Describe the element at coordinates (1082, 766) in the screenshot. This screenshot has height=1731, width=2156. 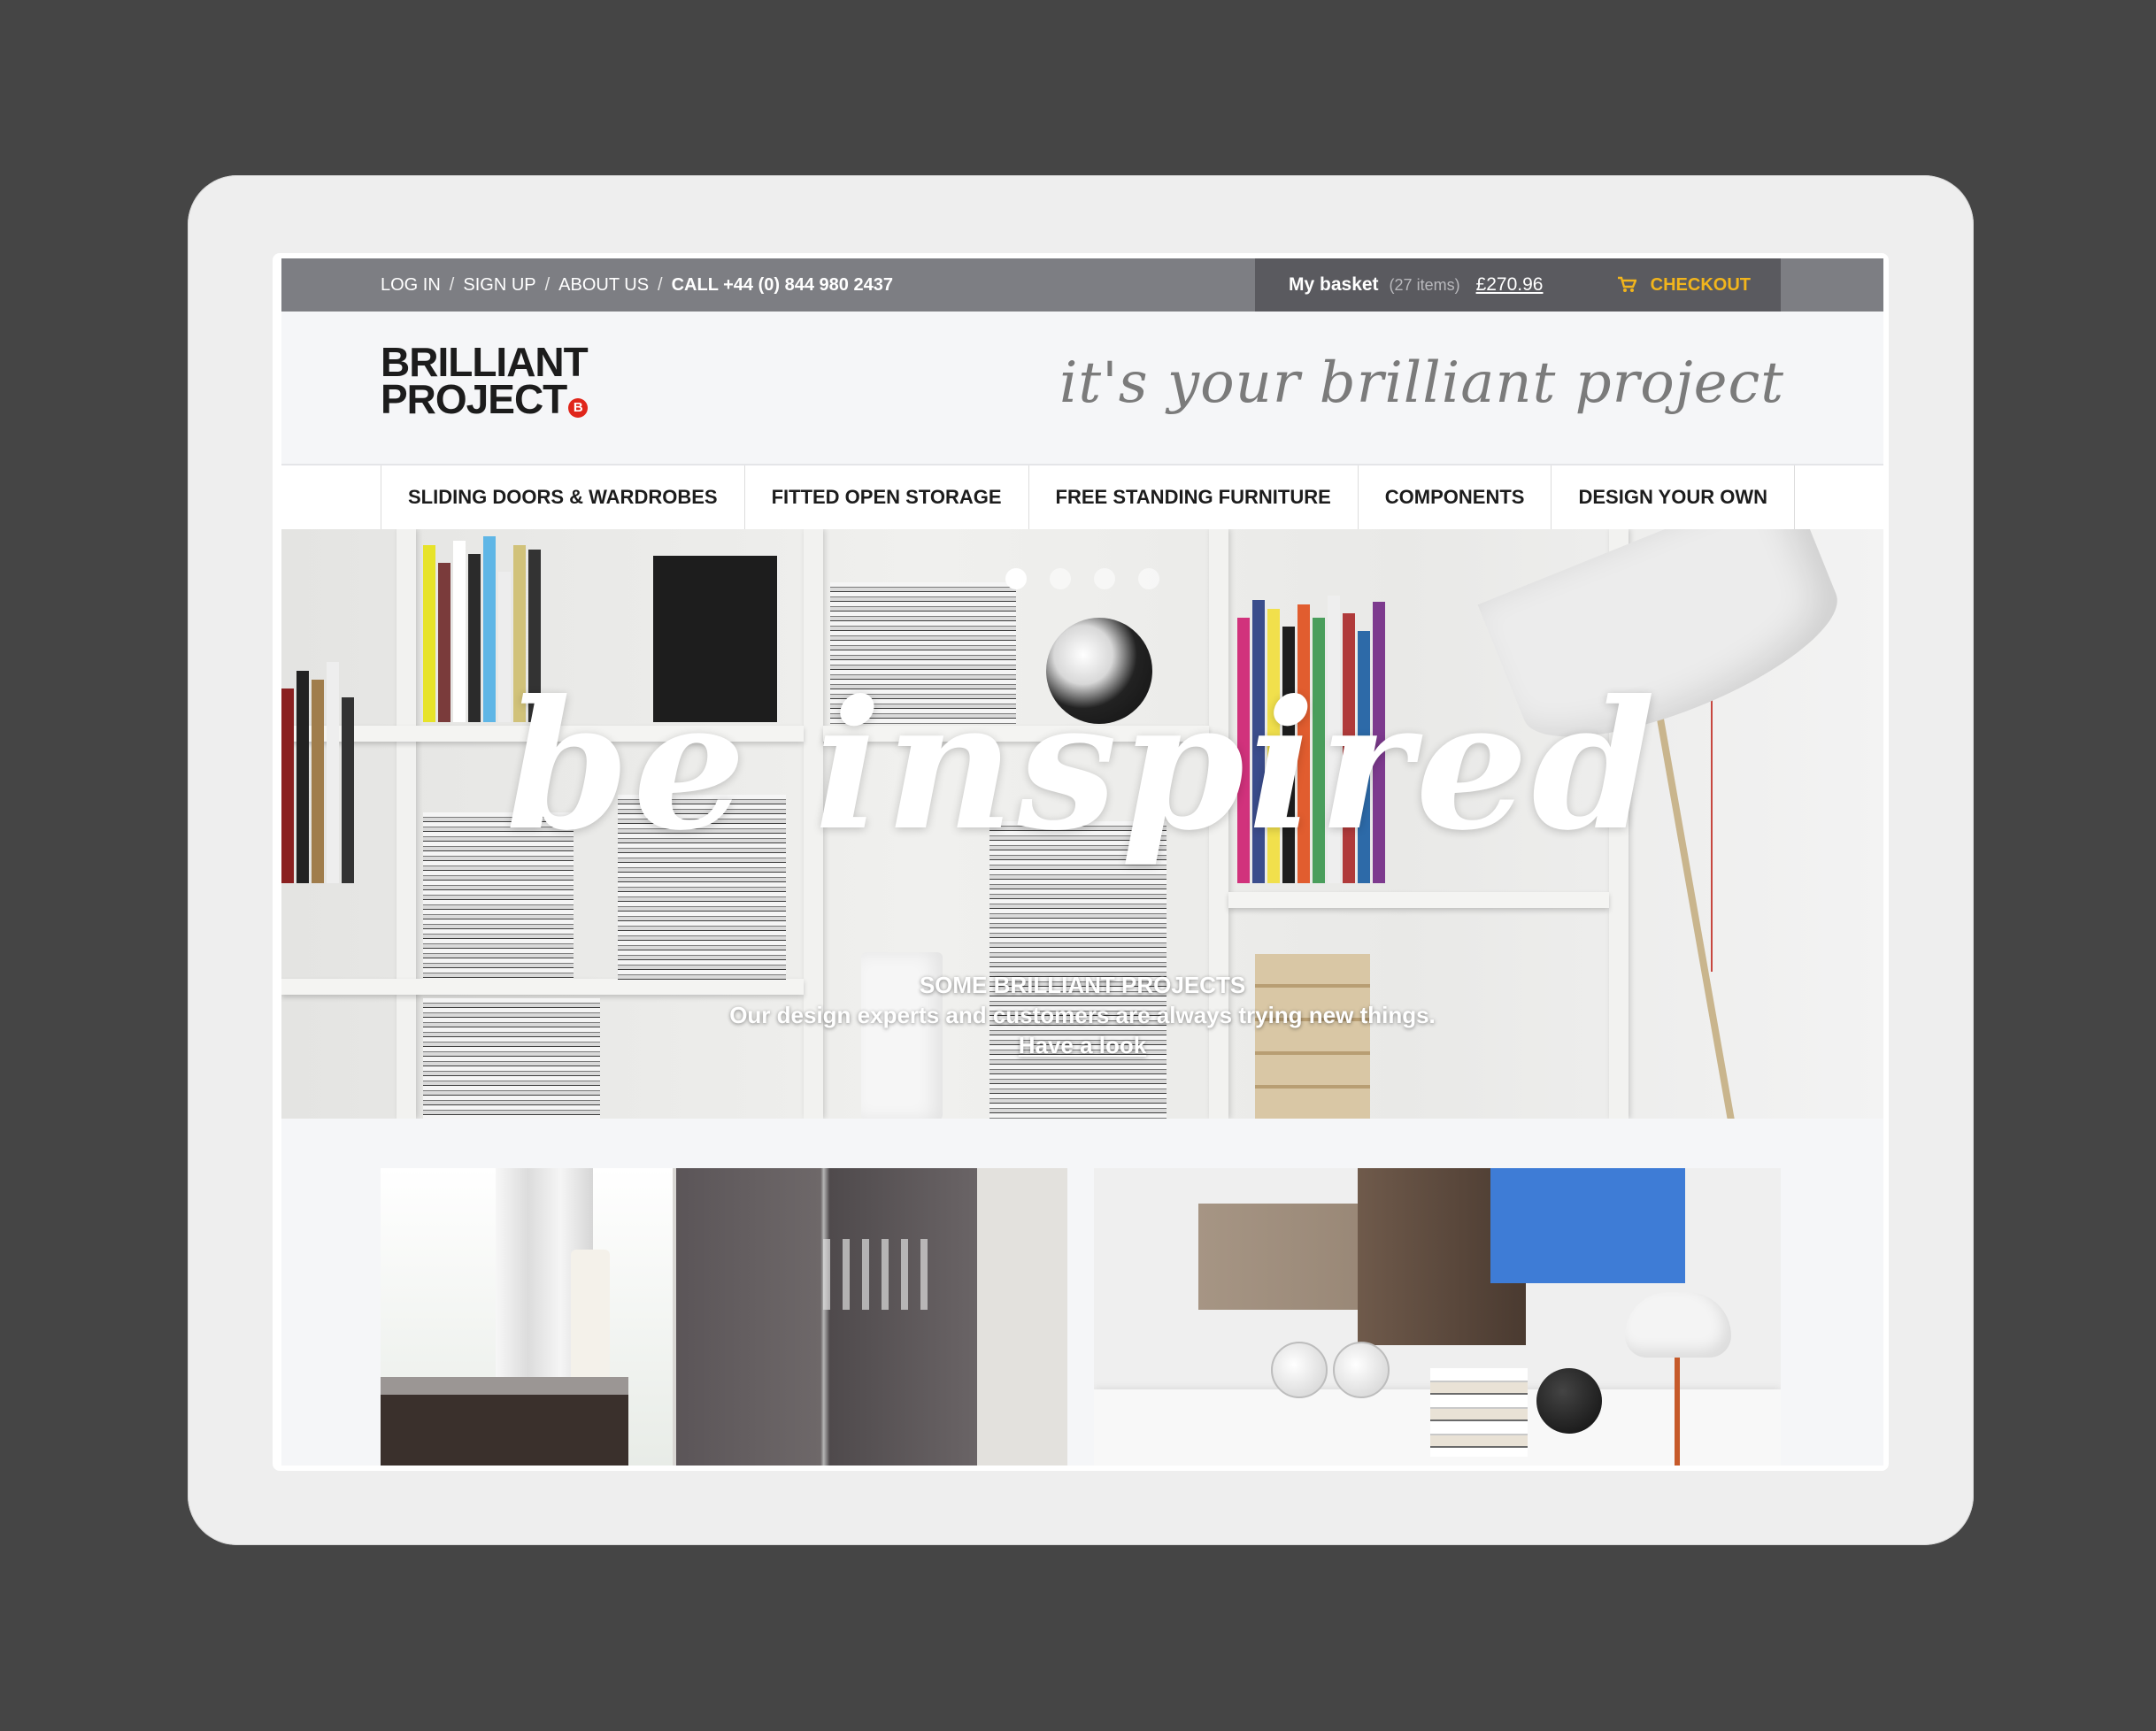
I see `hero-script-title: be inspired` at that location.